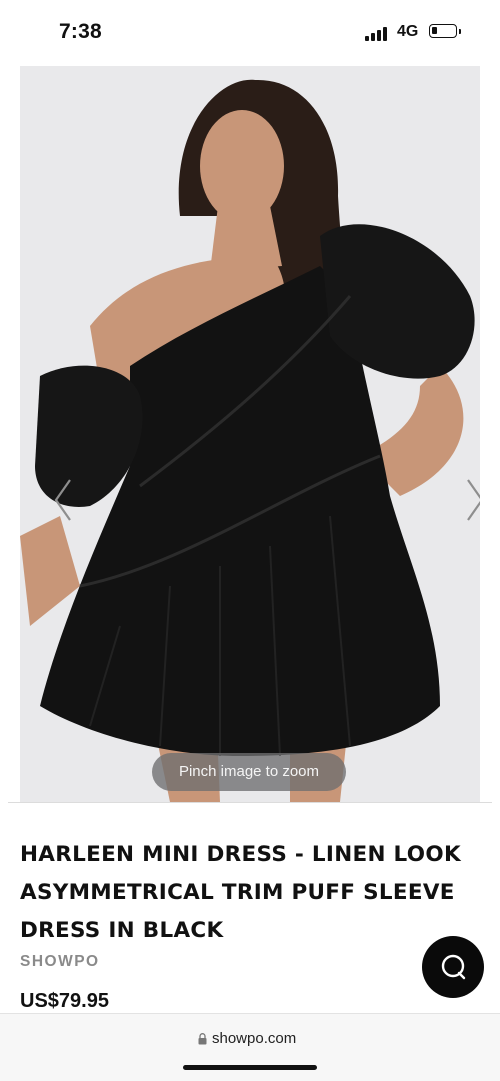 The width and height of the screenshot is (500, 1081). I want to click on lock-icon, so click(202, 1039).